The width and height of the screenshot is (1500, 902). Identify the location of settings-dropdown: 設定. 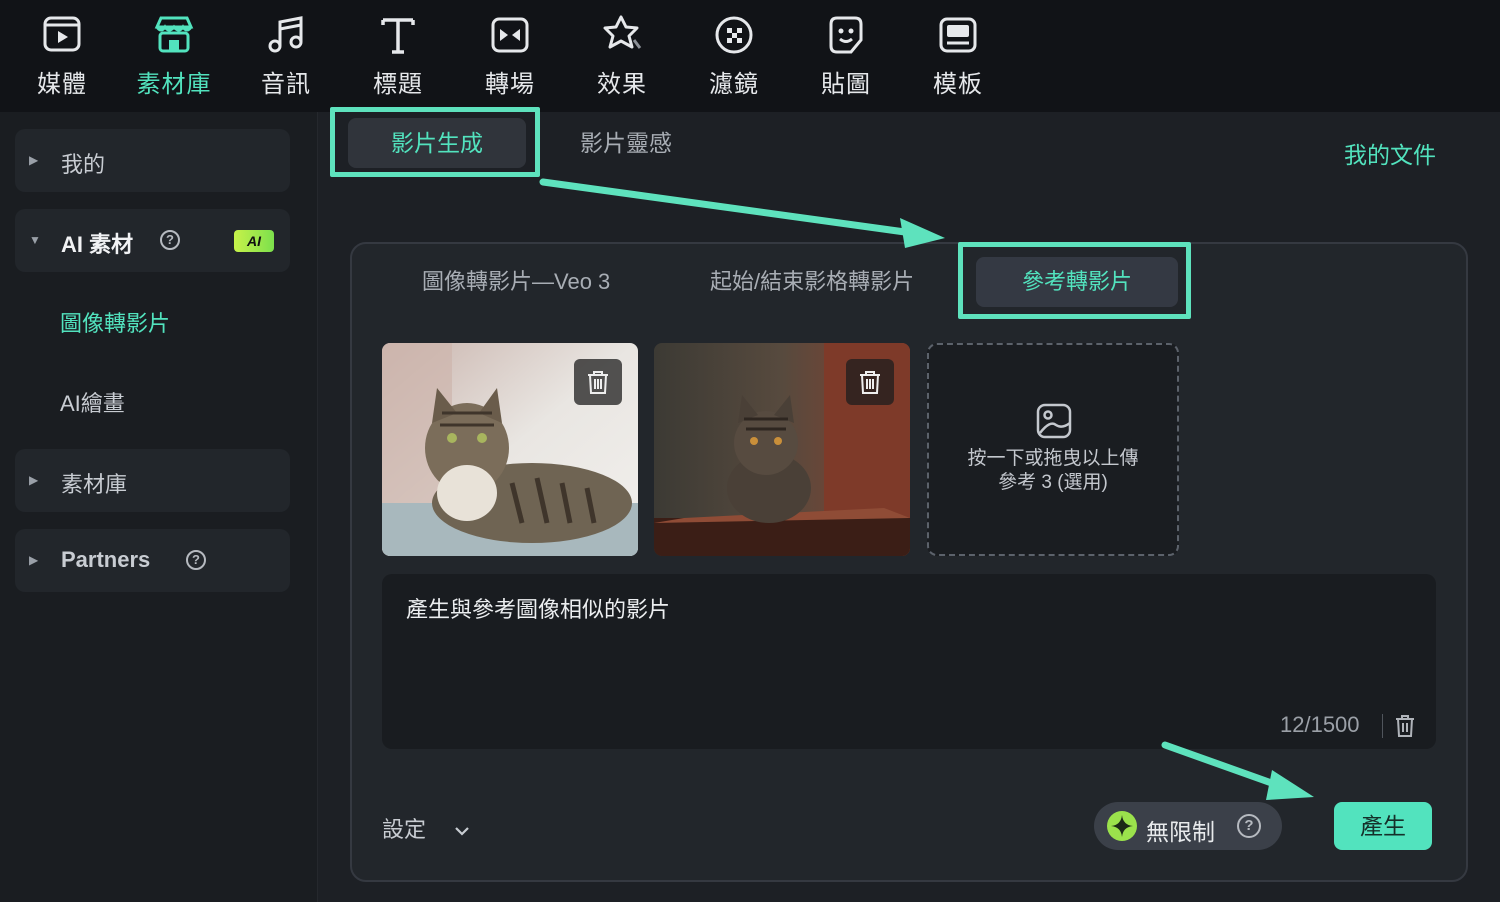
(426, 828).